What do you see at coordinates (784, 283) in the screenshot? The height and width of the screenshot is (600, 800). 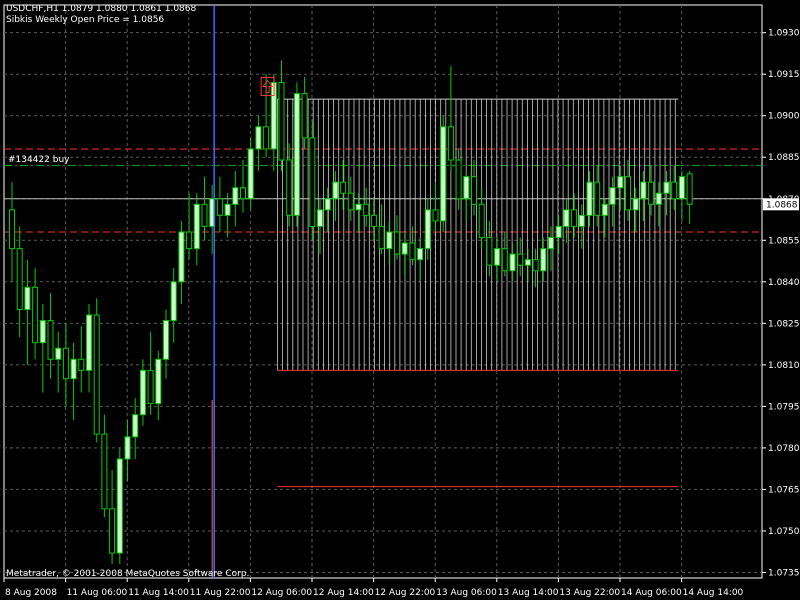 I see `y-tick-label: 1.0840` at bounding box center [784, 283].